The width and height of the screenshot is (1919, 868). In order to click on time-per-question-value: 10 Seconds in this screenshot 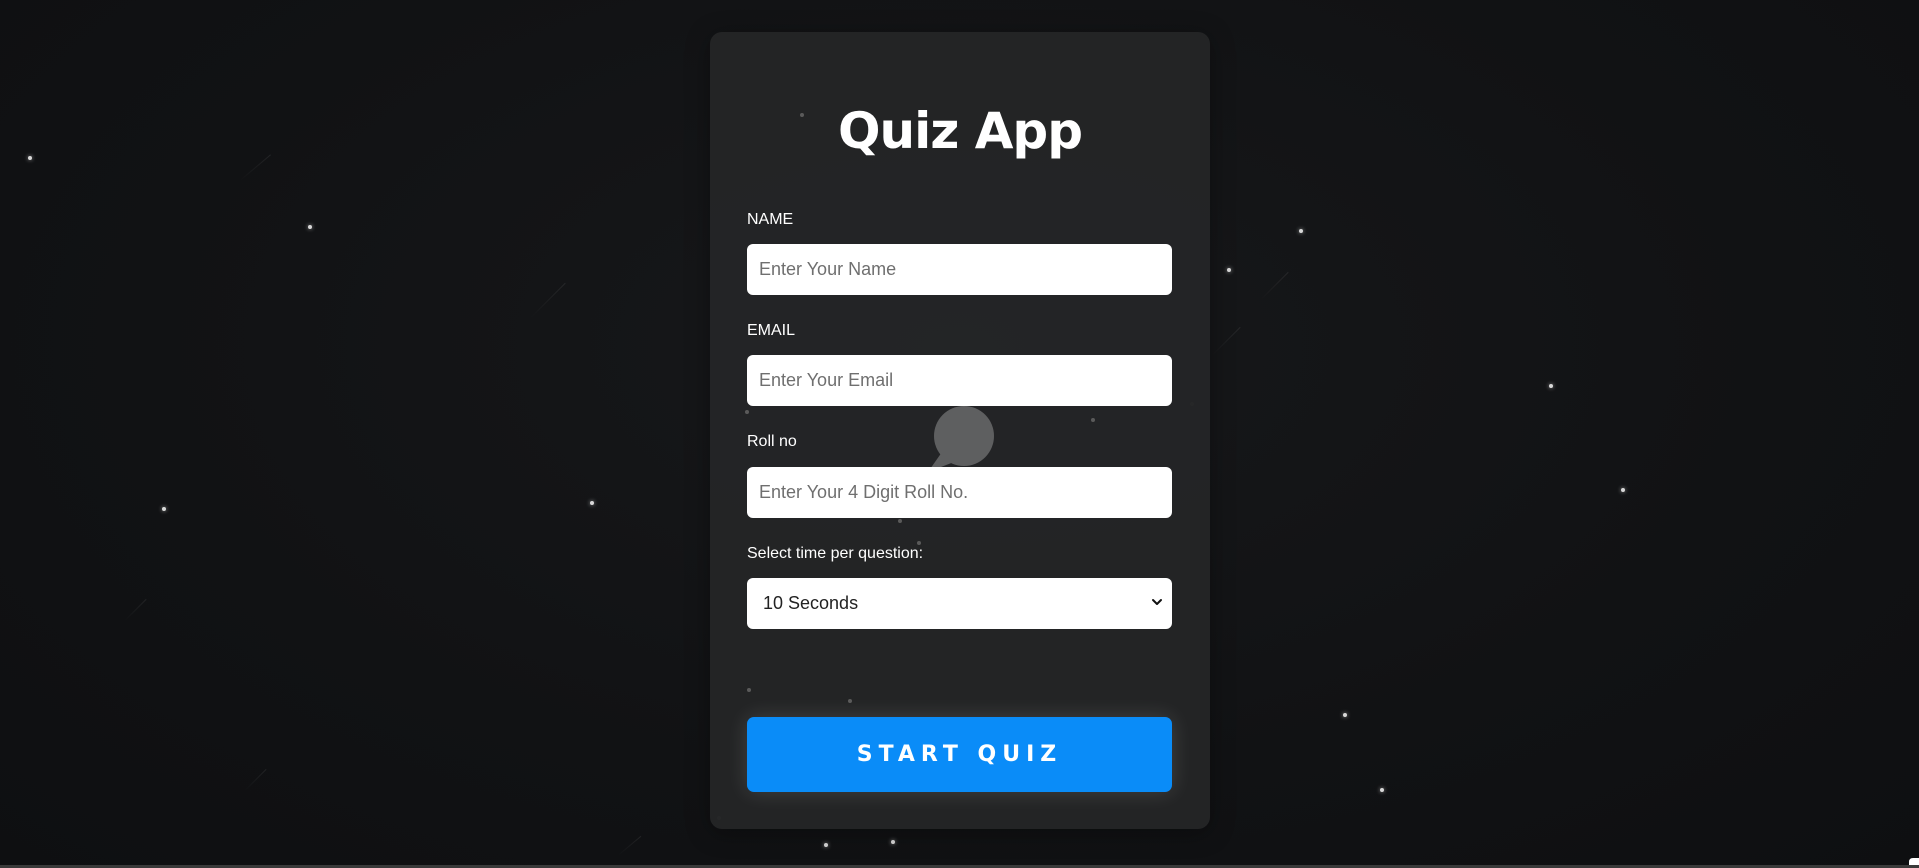, I will do `click(811, 603)`.